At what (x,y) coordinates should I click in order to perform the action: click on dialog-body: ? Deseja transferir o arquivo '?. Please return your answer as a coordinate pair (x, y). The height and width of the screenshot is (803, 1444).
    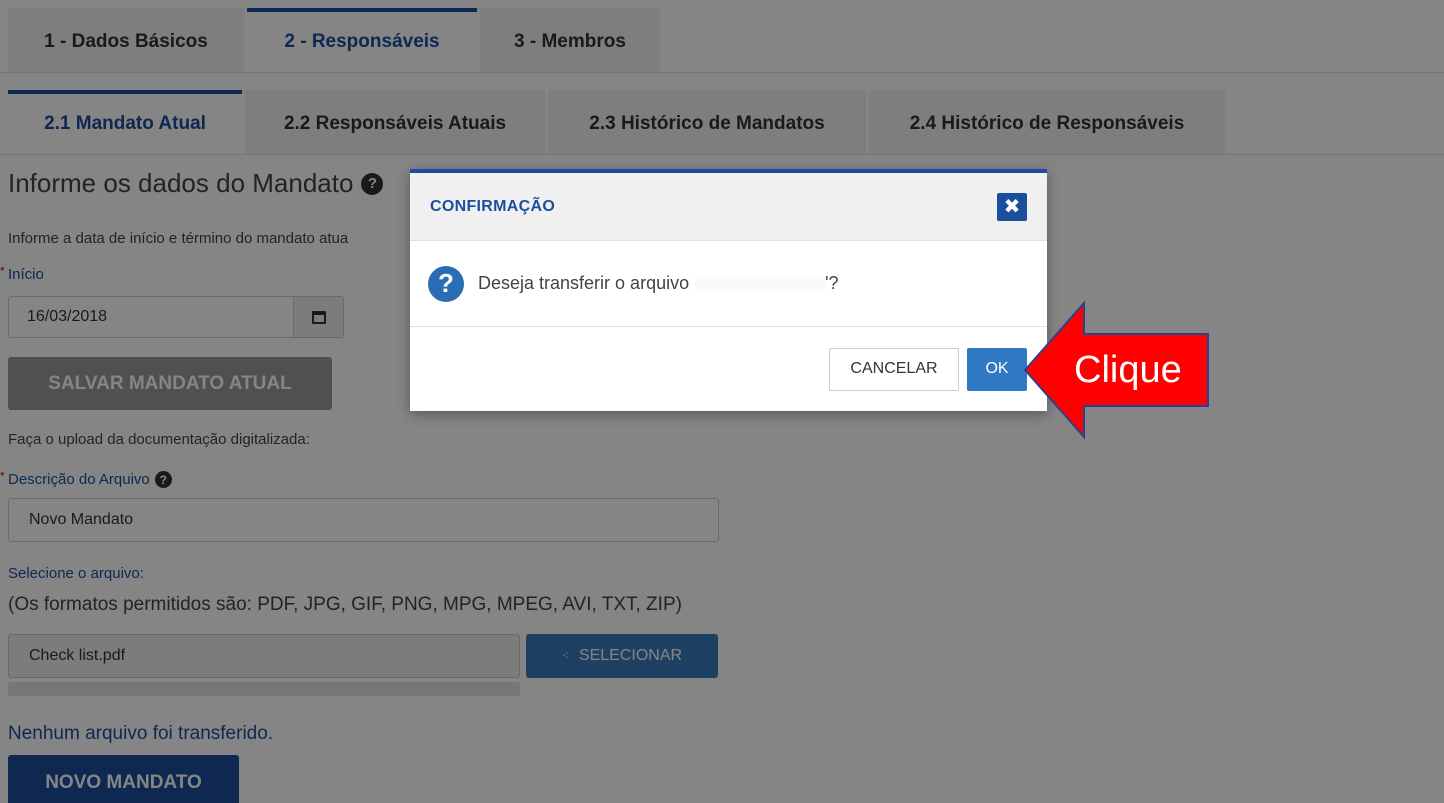
    Looking at the image, I should click on (728, 284).